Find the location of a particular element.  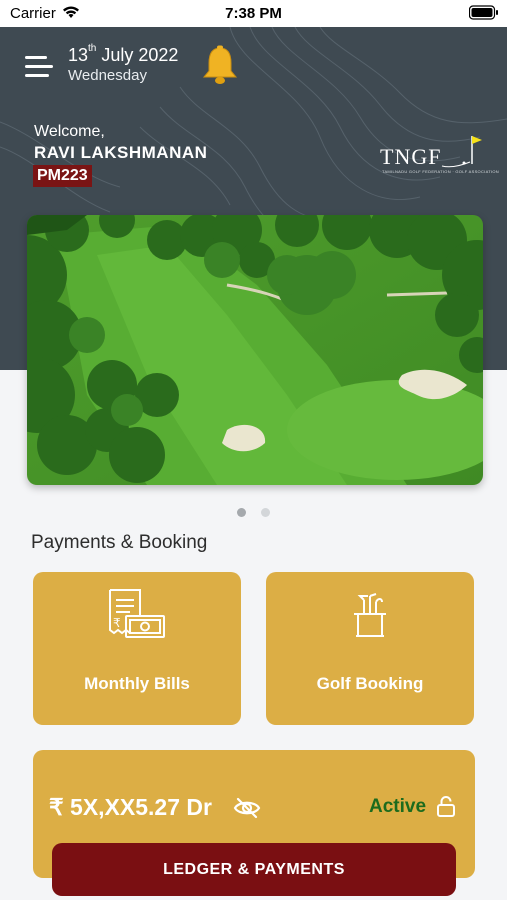

section-title: Payments & Booking is located at coordinates (119, 542).